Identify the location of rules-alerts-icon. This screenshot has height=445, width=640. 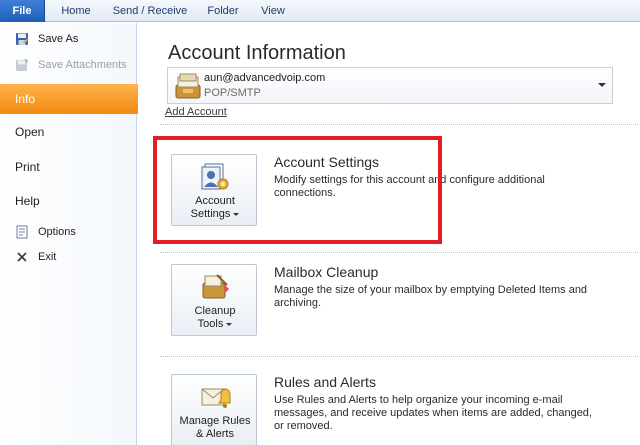
(215, 397).